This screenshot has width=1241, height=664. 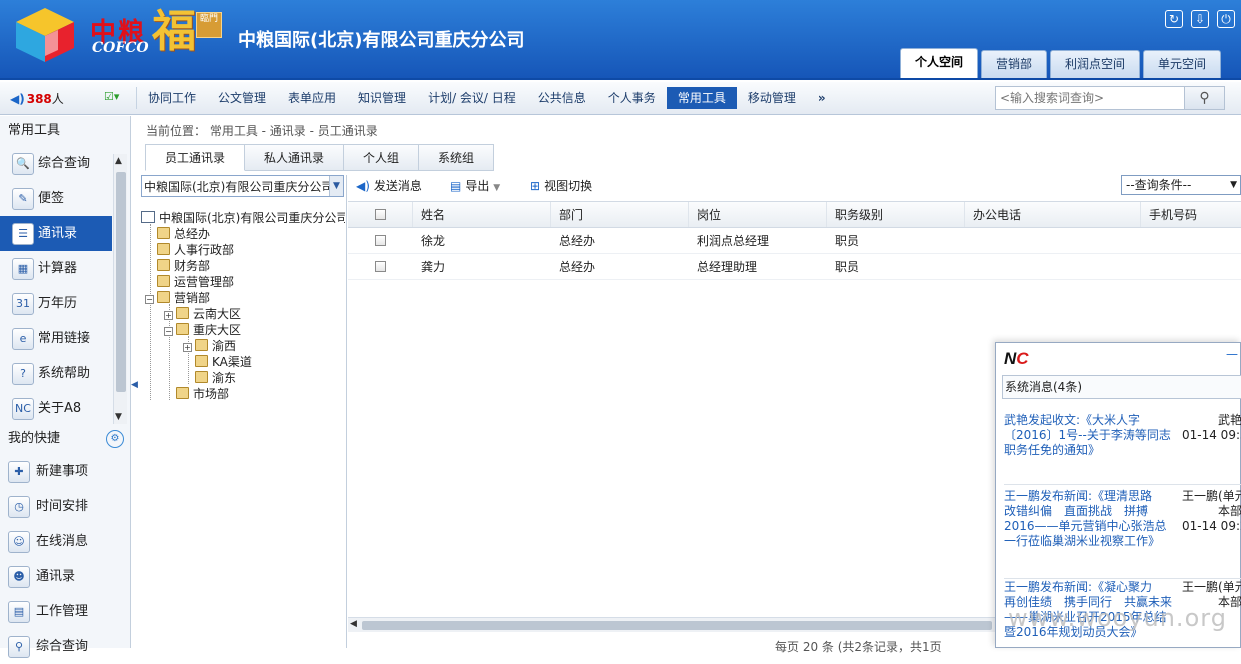 I want to click on sidebar-scrollbar: ▲ ▼, so click(x=120, y=289).